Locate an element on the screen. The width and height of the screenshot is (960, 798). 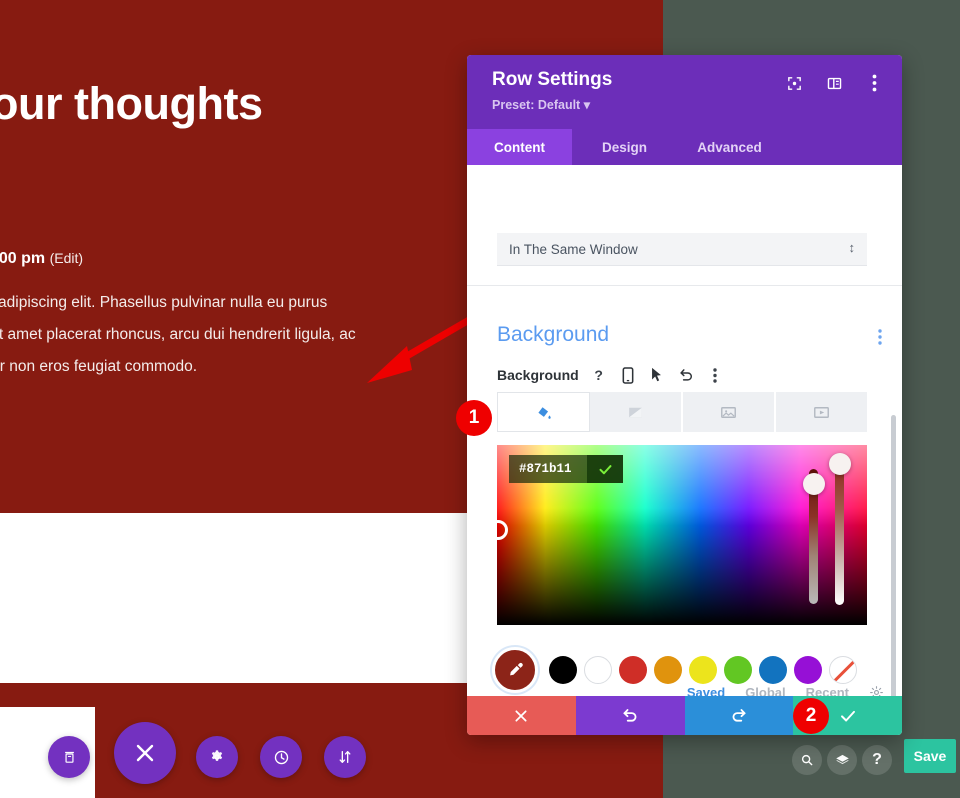
modal-header-actions is located at coordinates (834, 83).